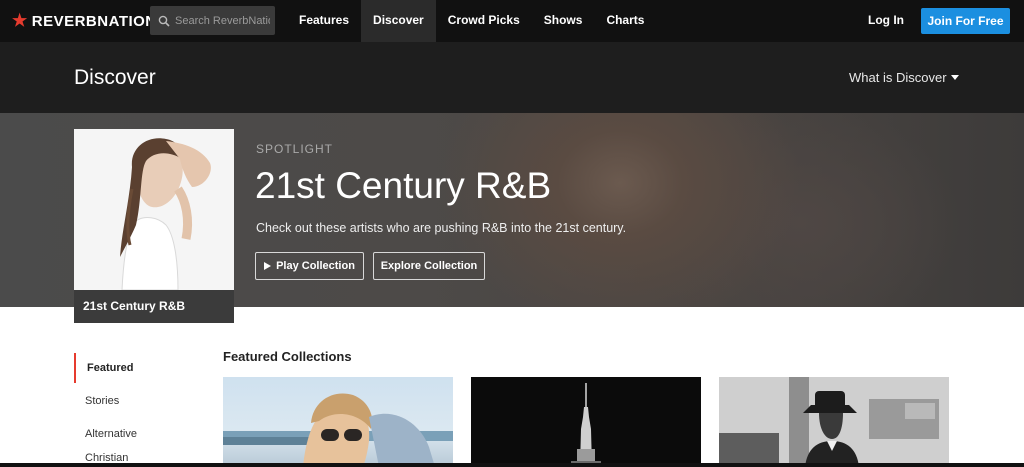  I want to click on what-is-discover-label: What is Discover, so click(898, 77).